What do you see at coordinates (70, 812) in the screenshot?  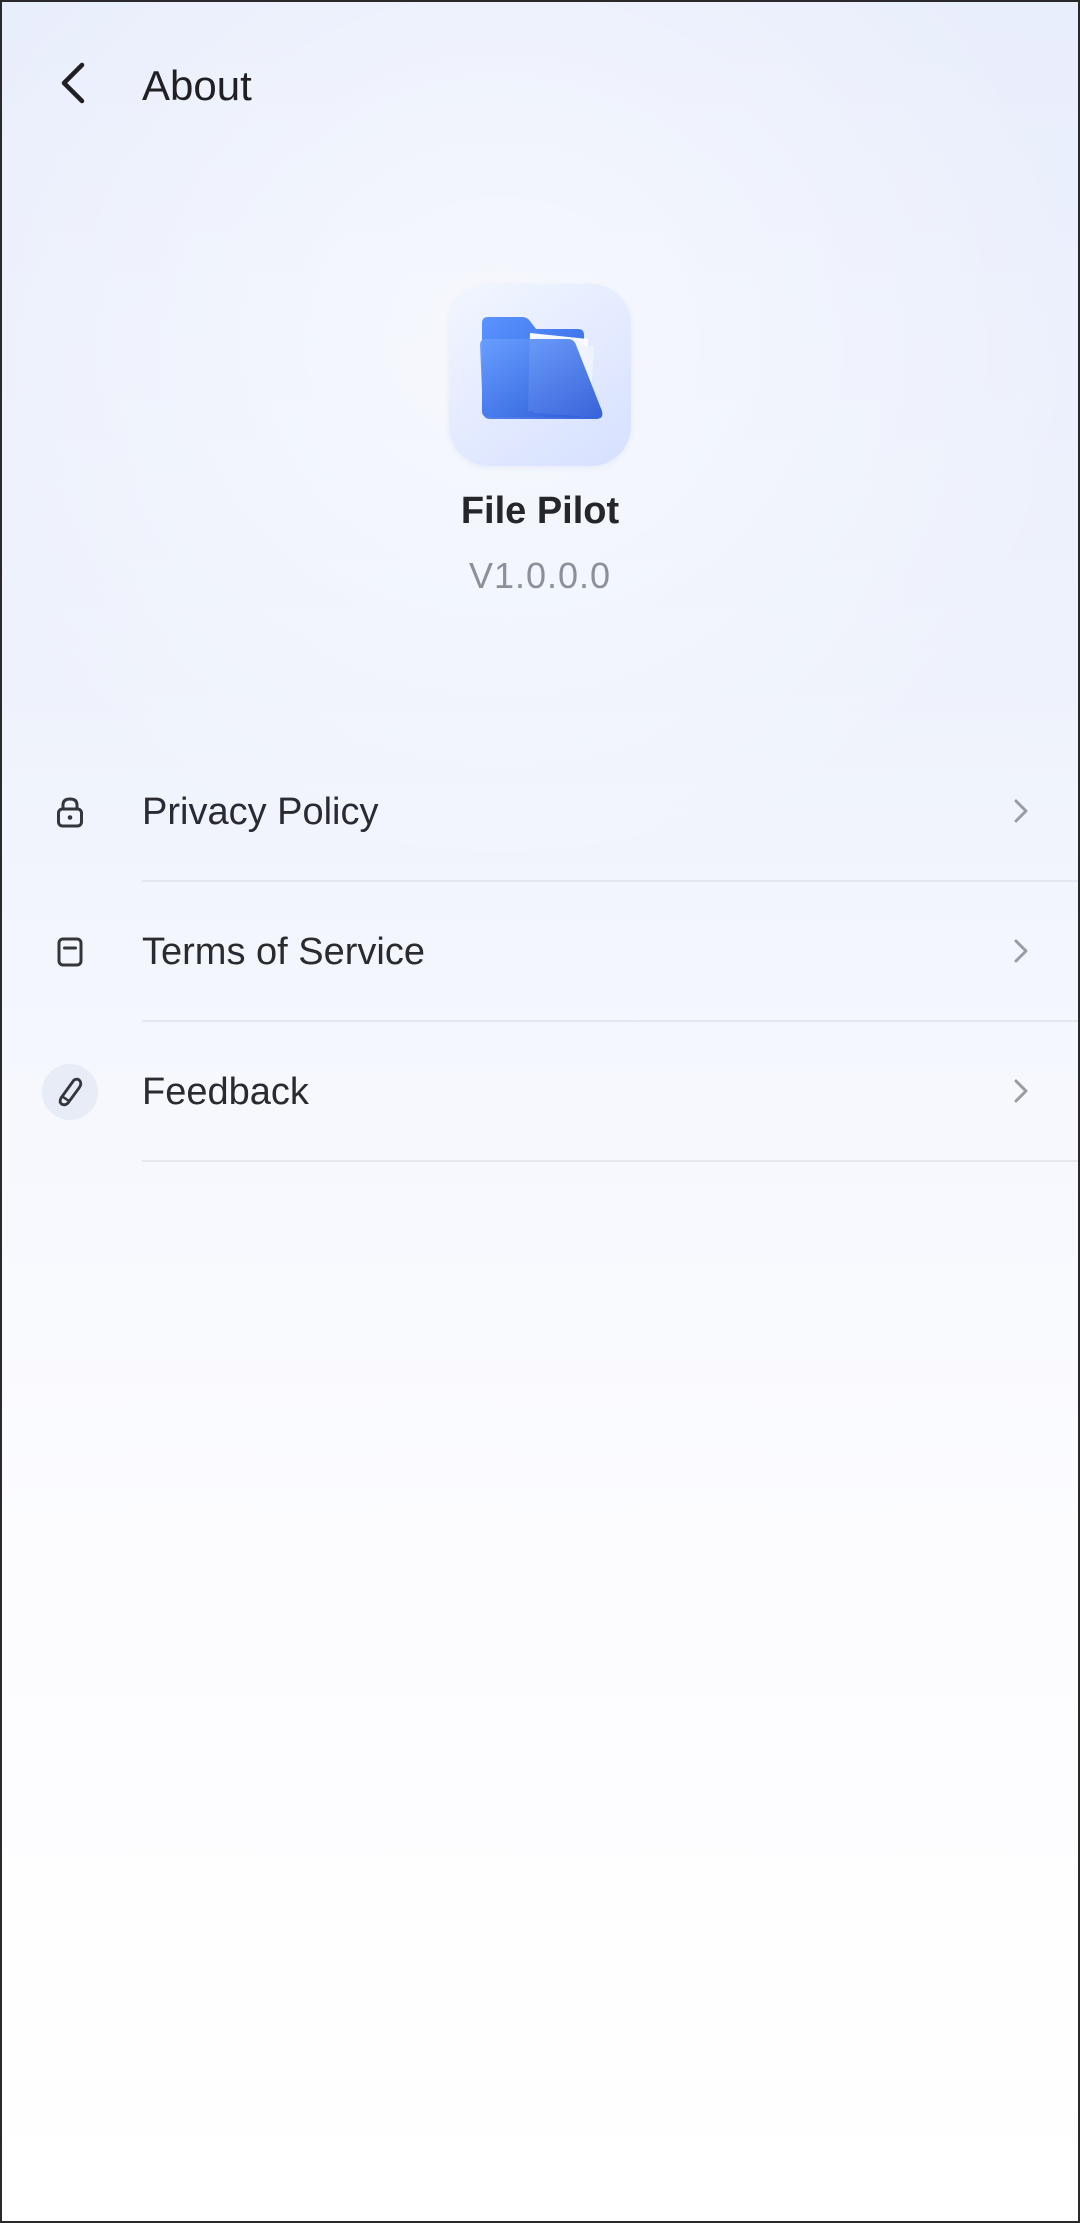 I see `lock-icon` at bounding box center [70, 812].